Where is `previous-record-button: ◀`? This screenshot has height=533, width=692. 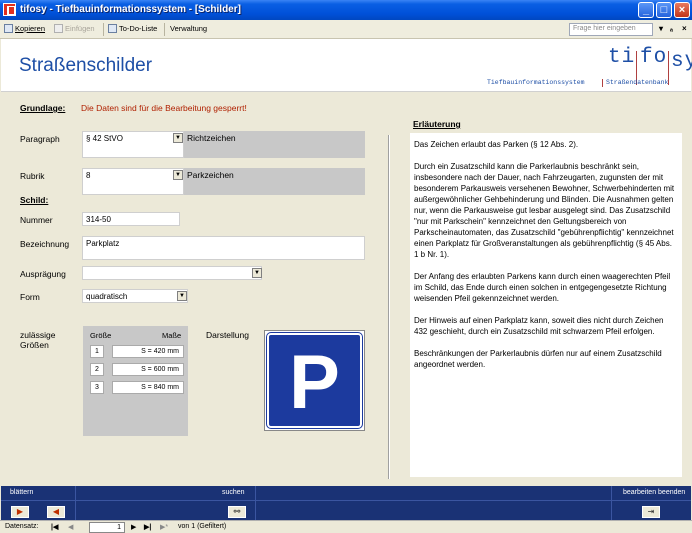 previous-record-button: ◀ is located at coordinates (56, 512).